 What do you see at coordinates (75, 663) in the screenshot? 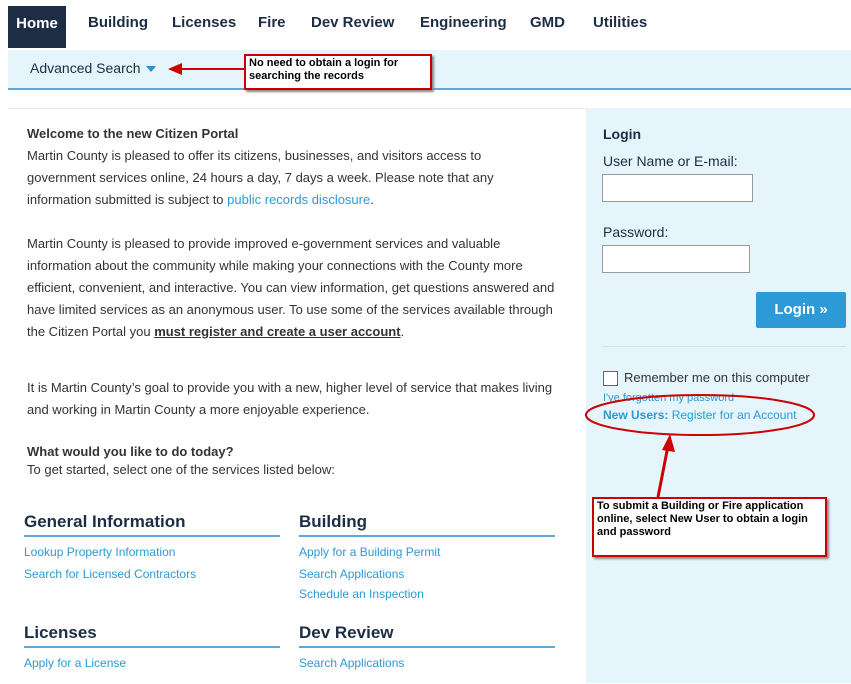
I see `apply-license-link: Apply for a License` at bounding box center [75, 663].